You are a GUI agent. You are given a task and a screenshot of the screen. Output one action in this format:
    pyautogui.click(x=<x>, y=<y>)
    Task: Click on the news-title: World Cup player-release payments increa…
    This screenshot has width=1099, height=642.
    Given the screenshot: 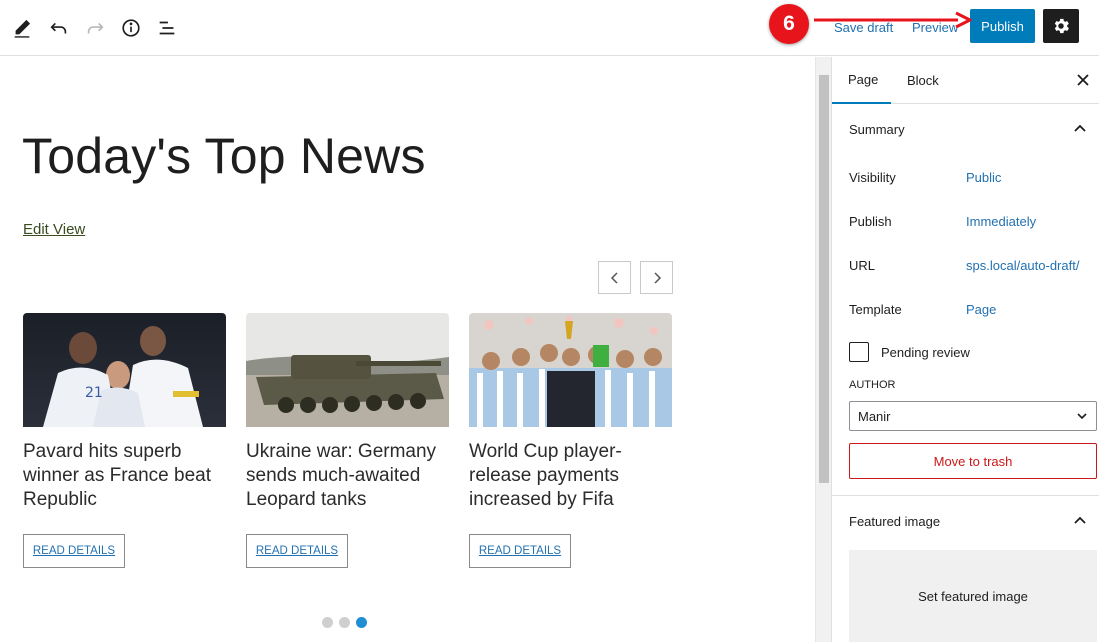 What is the action you would take?
    pyautogui.click(x=571, y=476)
    